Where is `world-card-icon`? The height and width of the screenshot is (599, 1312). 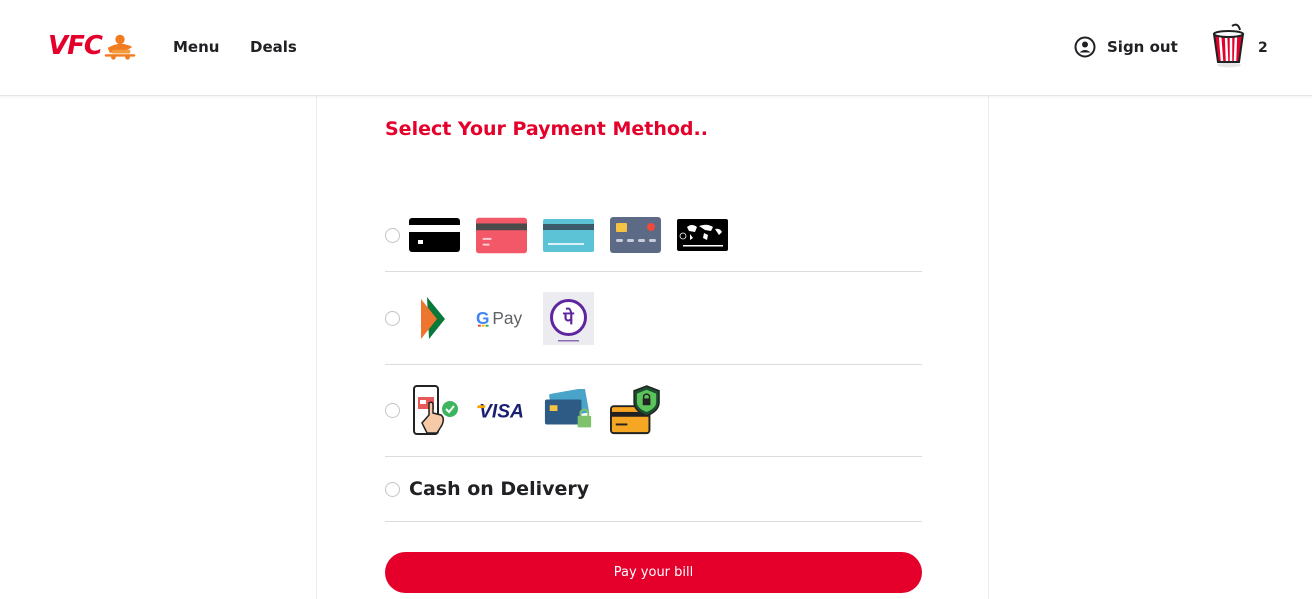
world-card-icon is located at coordinates (702, 235).